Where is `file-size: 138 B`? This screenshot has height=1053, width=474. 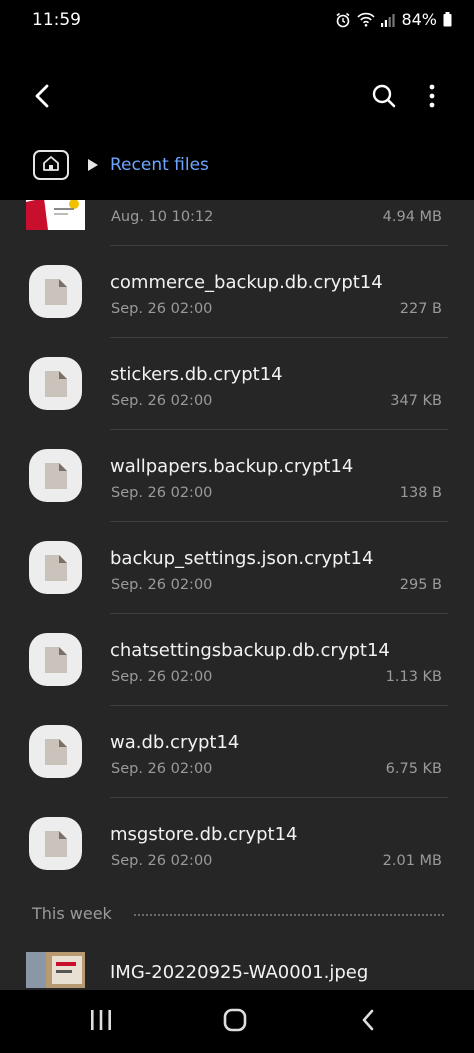
file-size: 138 B is located at coordinates (420, 493).